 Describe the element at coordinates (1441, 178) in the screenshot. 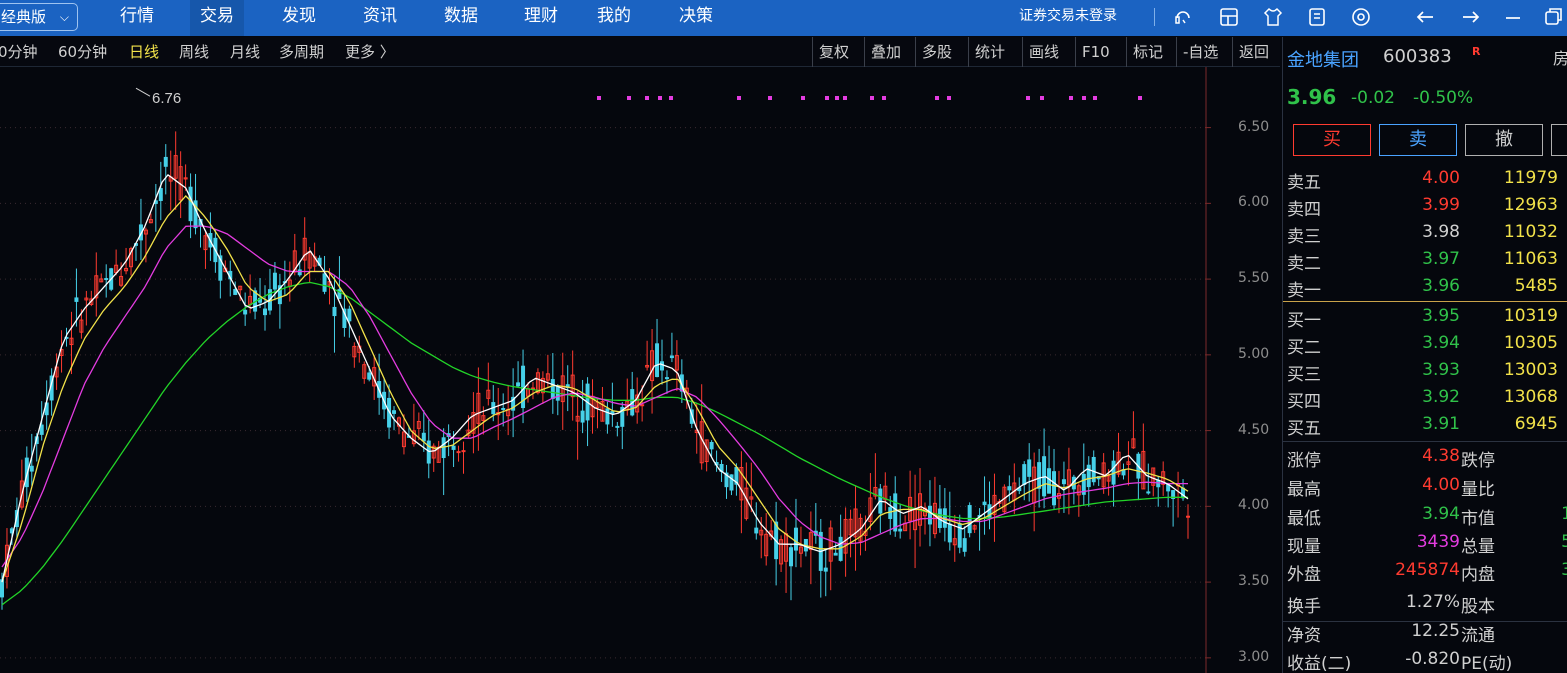

I see `ask-price: 4.00` at that location.